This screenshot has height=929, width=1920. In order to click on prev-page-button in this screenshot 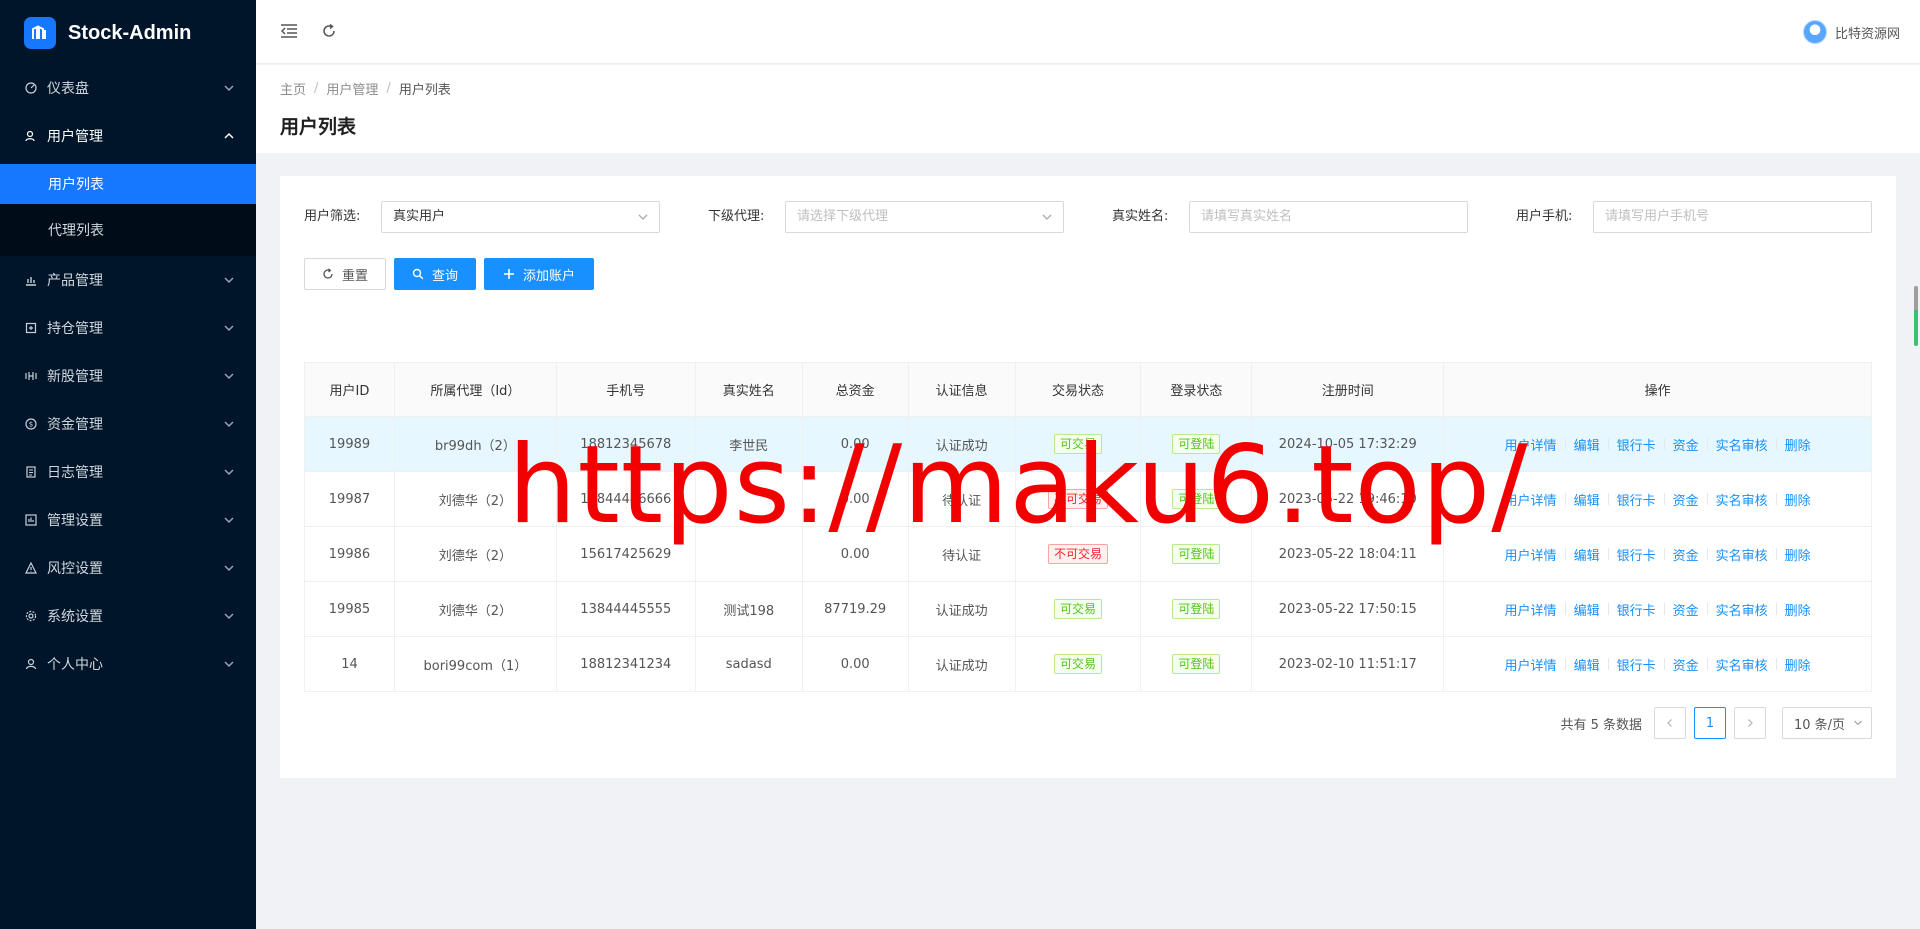, I will do `click(1670, 723)`.